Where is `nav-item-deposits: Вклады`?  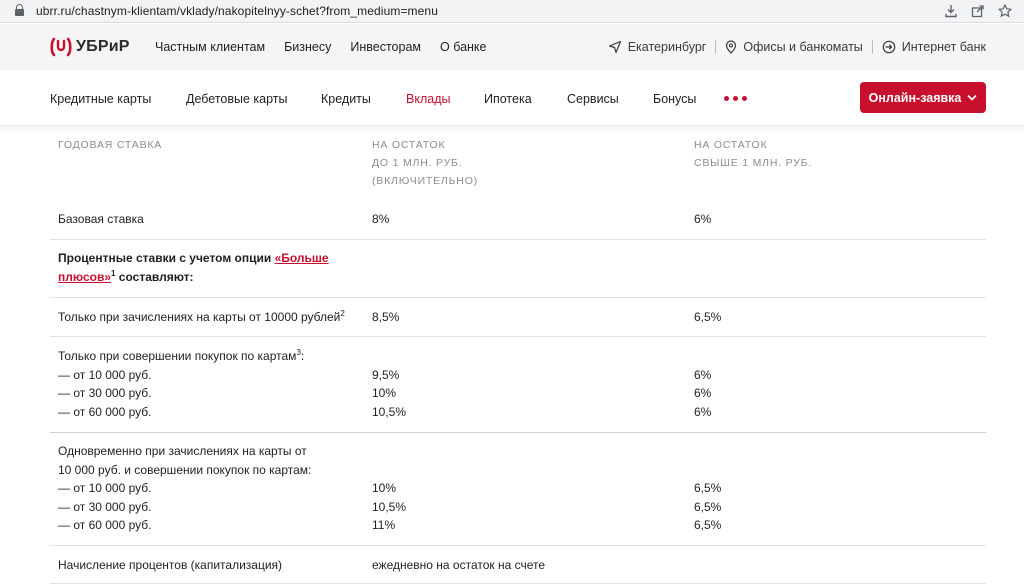 nav-item-deposits: Вклады is located at coordinates (428, 99).